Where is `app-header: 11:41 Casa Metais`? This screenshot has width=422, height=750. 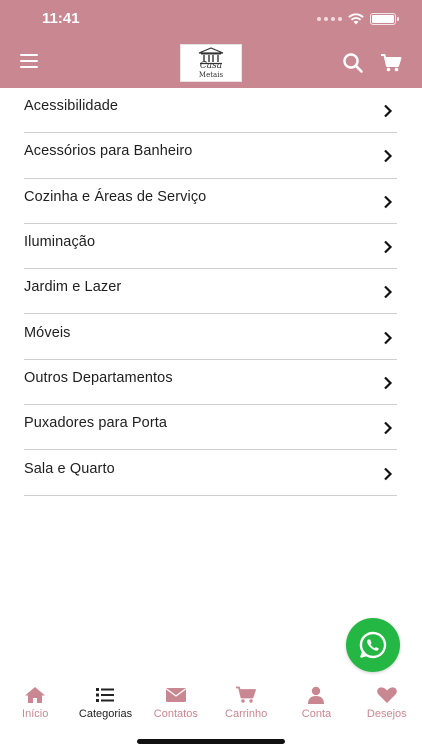
app-header: 11:41 Casa Metais is located at coordinates (211, 44).